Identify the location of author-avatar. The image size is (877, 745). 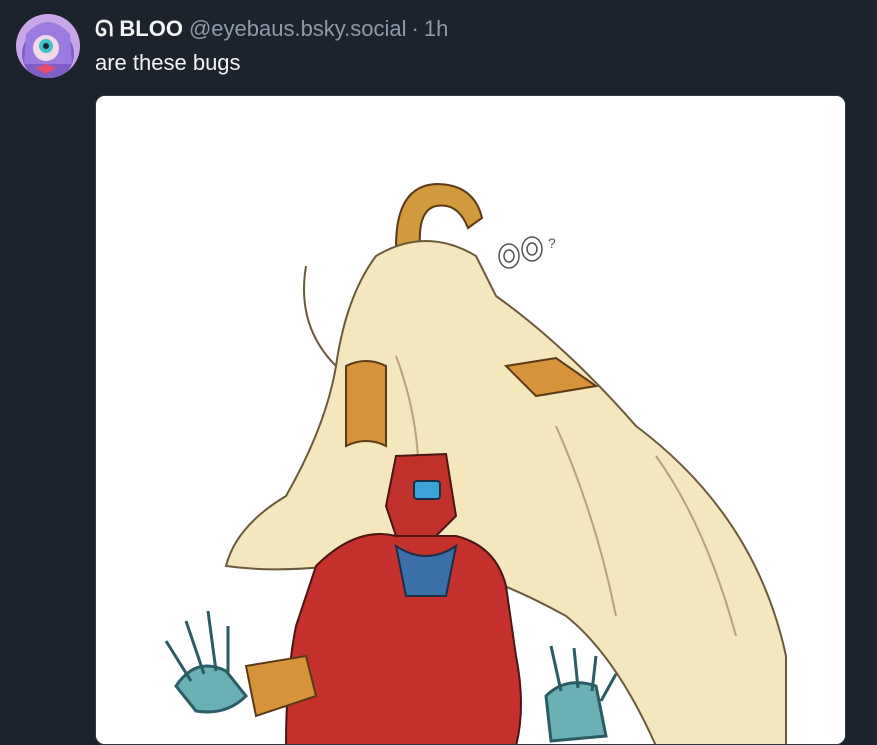
(48, 46).